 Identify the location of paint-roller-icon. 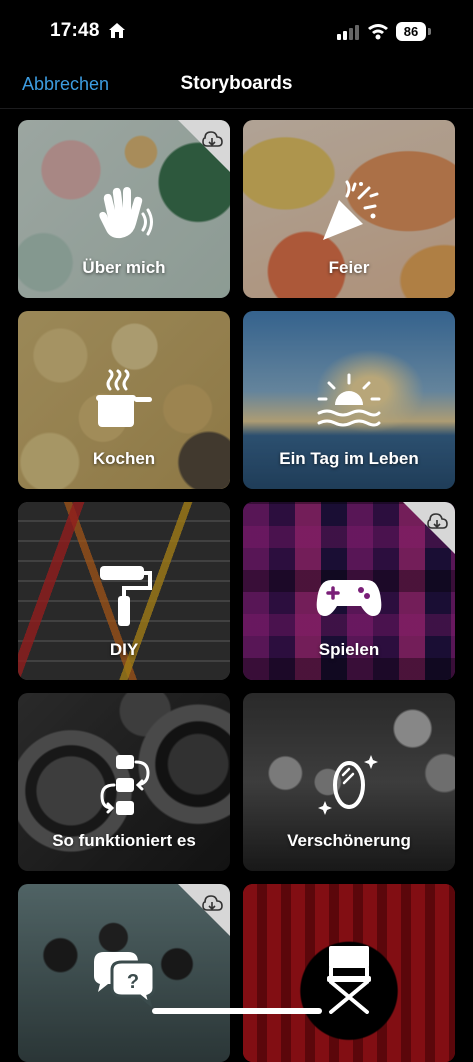
(124, 596).